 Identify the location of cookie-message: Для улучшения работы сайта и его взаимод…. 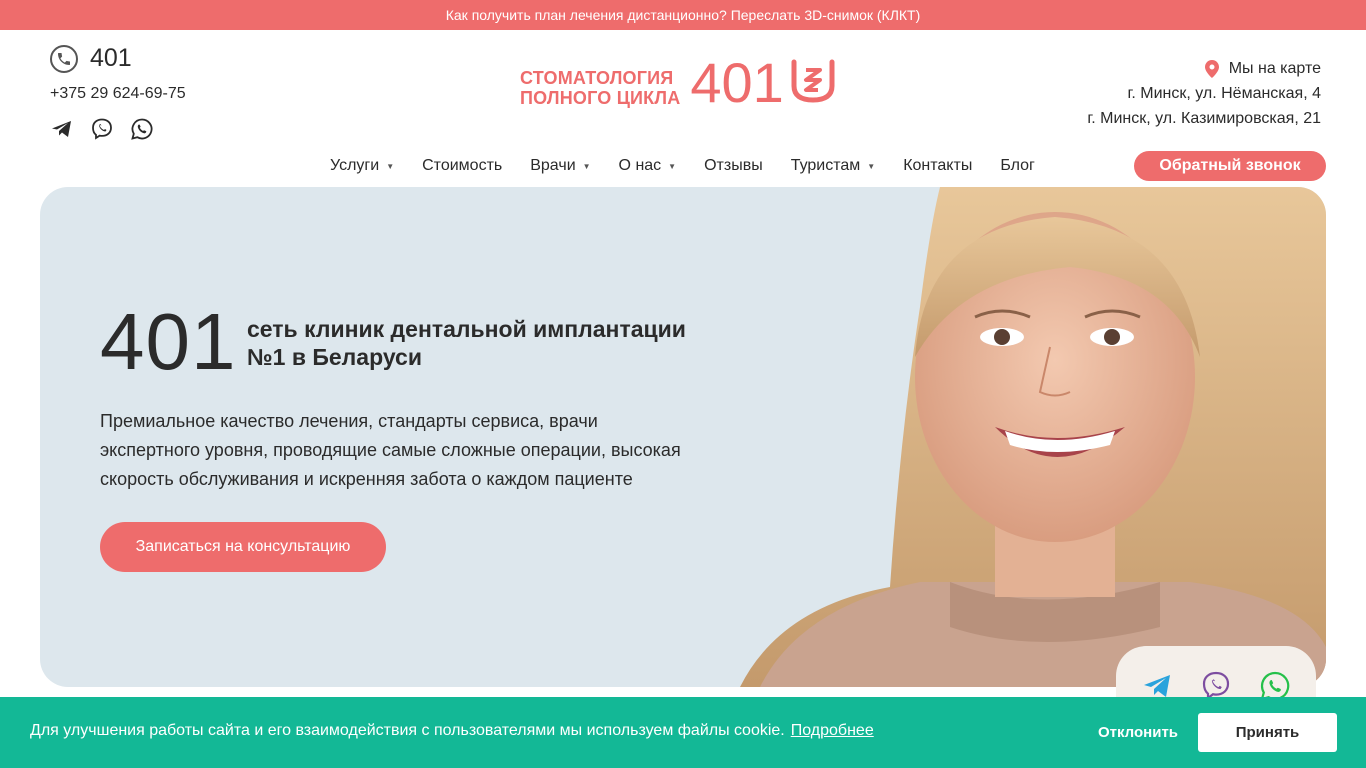
(407, 730).